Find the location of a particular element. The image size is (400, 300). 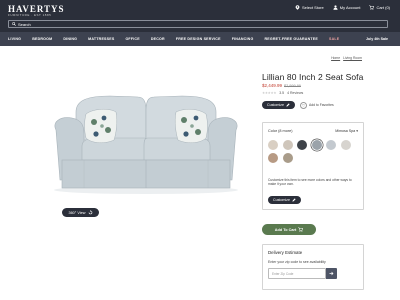

zip-code-input is located at coordinates (297, 273).